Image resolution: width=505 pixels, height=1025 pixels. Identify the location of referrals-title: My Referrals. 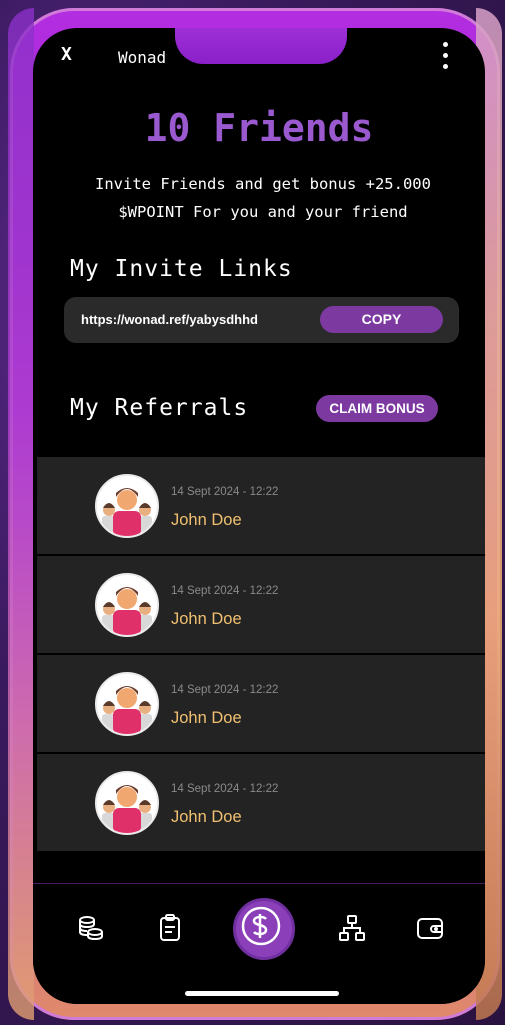
(159, 408).